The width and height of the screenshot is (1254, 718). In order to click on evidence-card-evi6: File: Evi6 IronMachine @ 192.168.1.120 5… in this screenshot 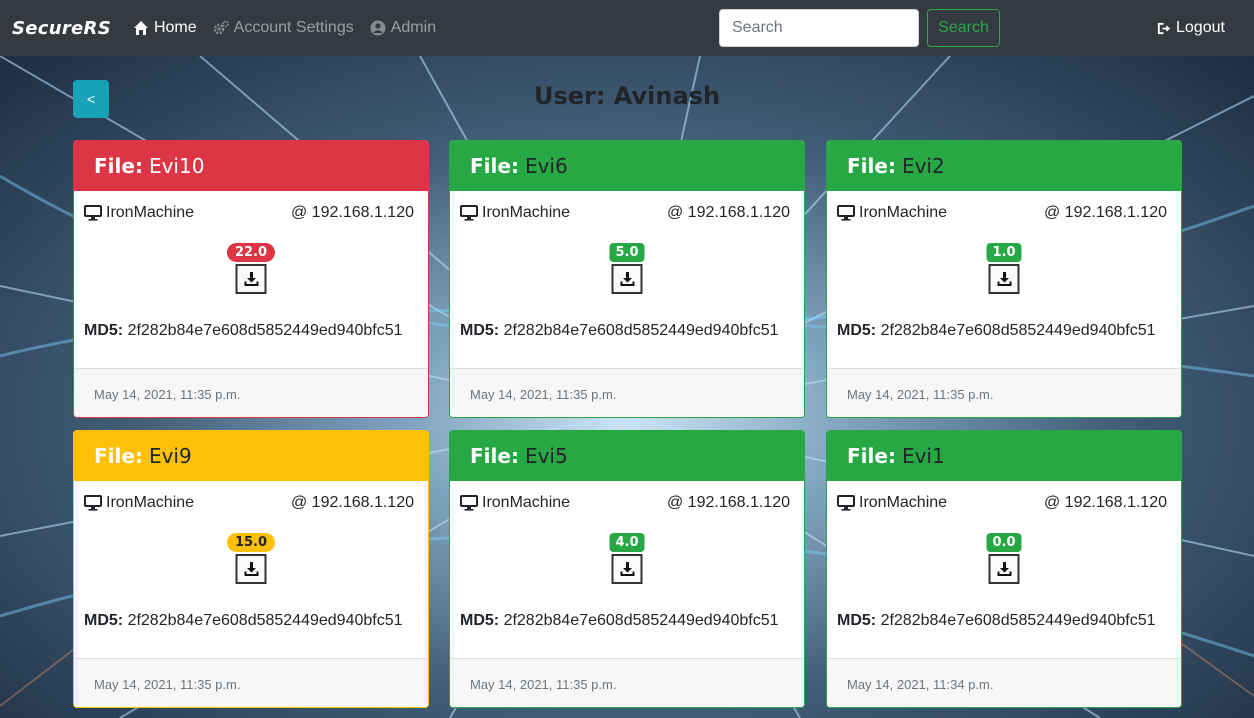, I will do `click(627, 279)`.